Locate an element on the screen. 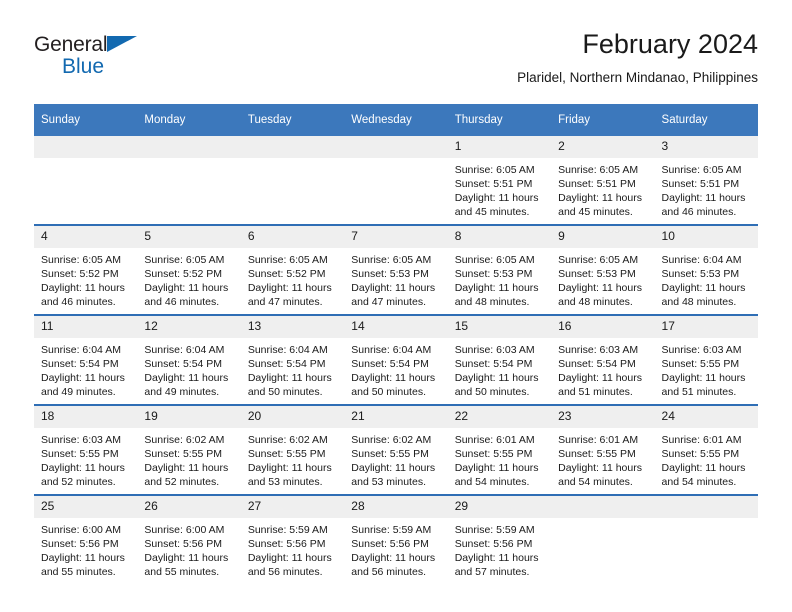  day-number: 24 is located at coordinates (706, 417).